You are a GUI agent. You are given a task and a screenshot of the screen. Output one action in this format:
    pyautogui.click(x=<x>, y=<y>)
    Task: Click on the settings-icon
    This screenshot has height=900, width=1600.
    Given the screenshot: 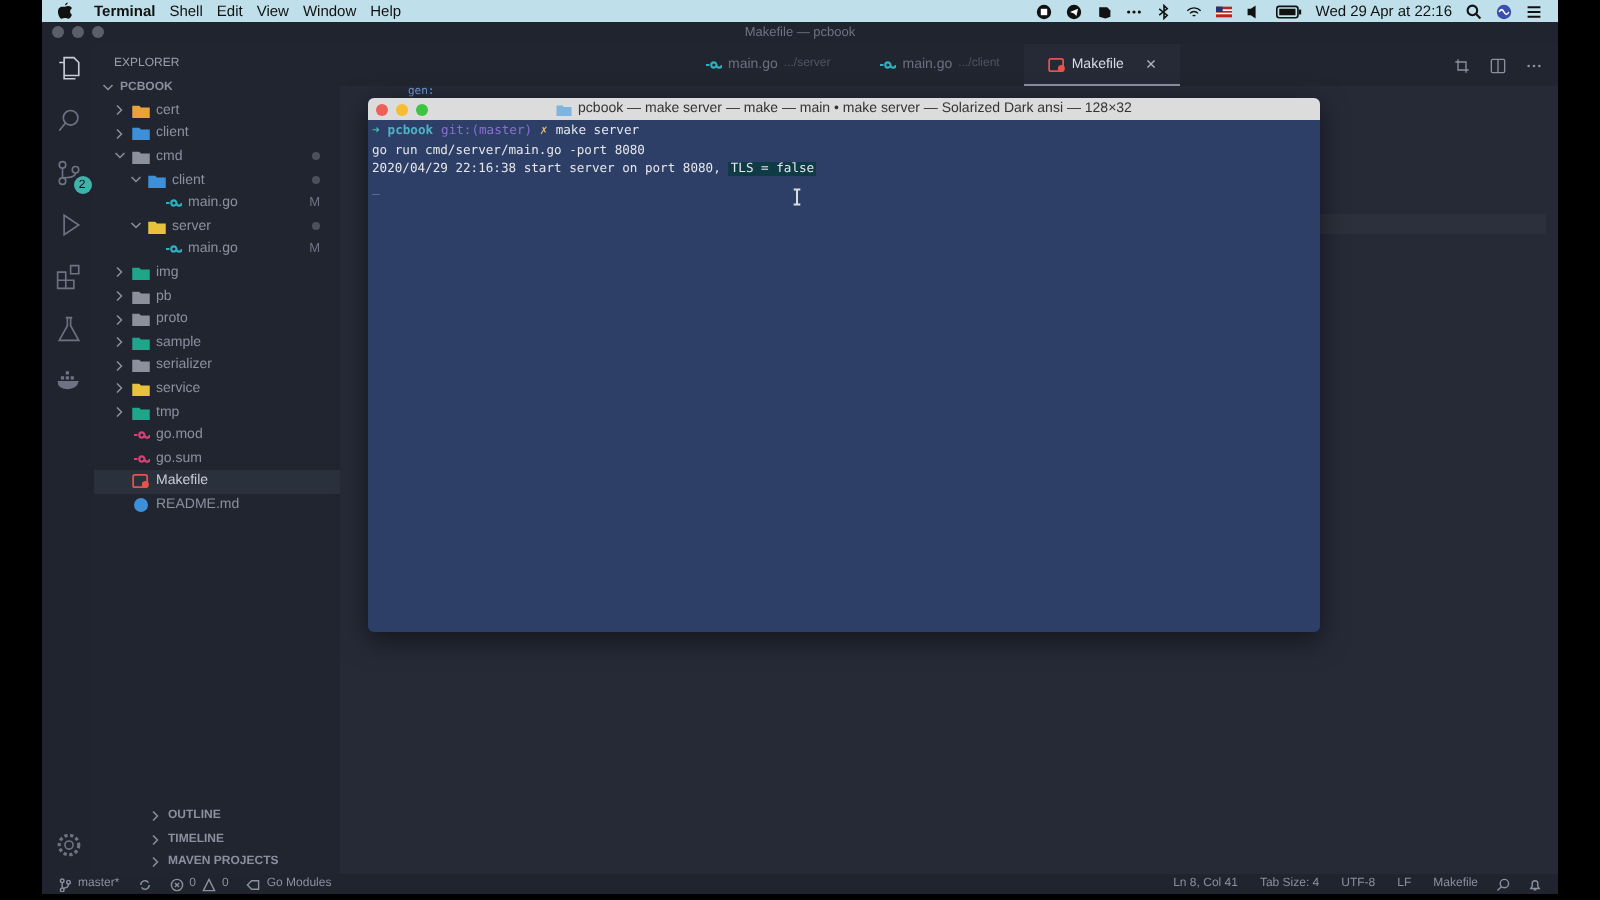 What is the action you would take?
    pyautogui.click(x=68, y=845)
    